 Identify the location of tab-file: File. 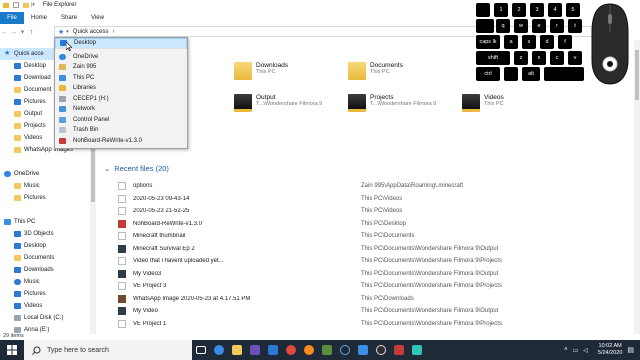
(12, 18).